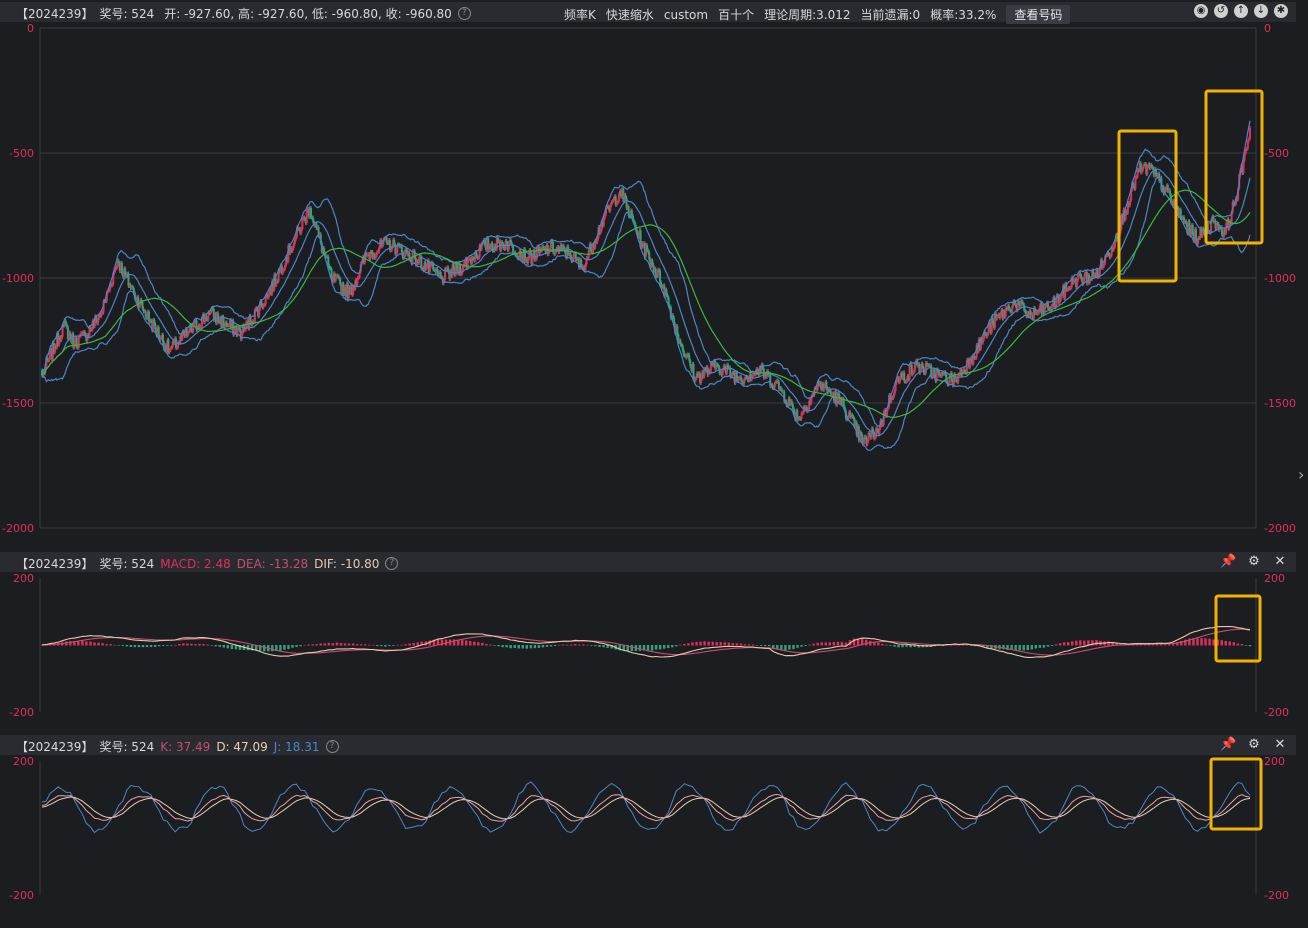  I want to click on header-item-custom: custom, so click(686, 15).